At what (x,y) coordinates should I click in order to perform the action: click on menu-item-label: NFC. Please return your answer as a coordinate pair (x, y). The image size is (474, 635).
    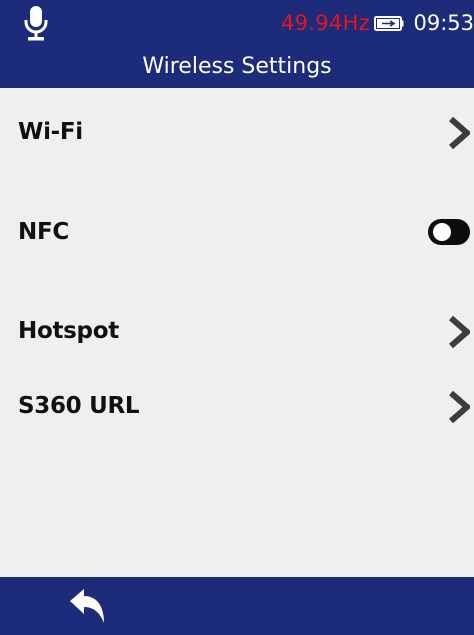
    Looking at the image, I should click on (43, 232).